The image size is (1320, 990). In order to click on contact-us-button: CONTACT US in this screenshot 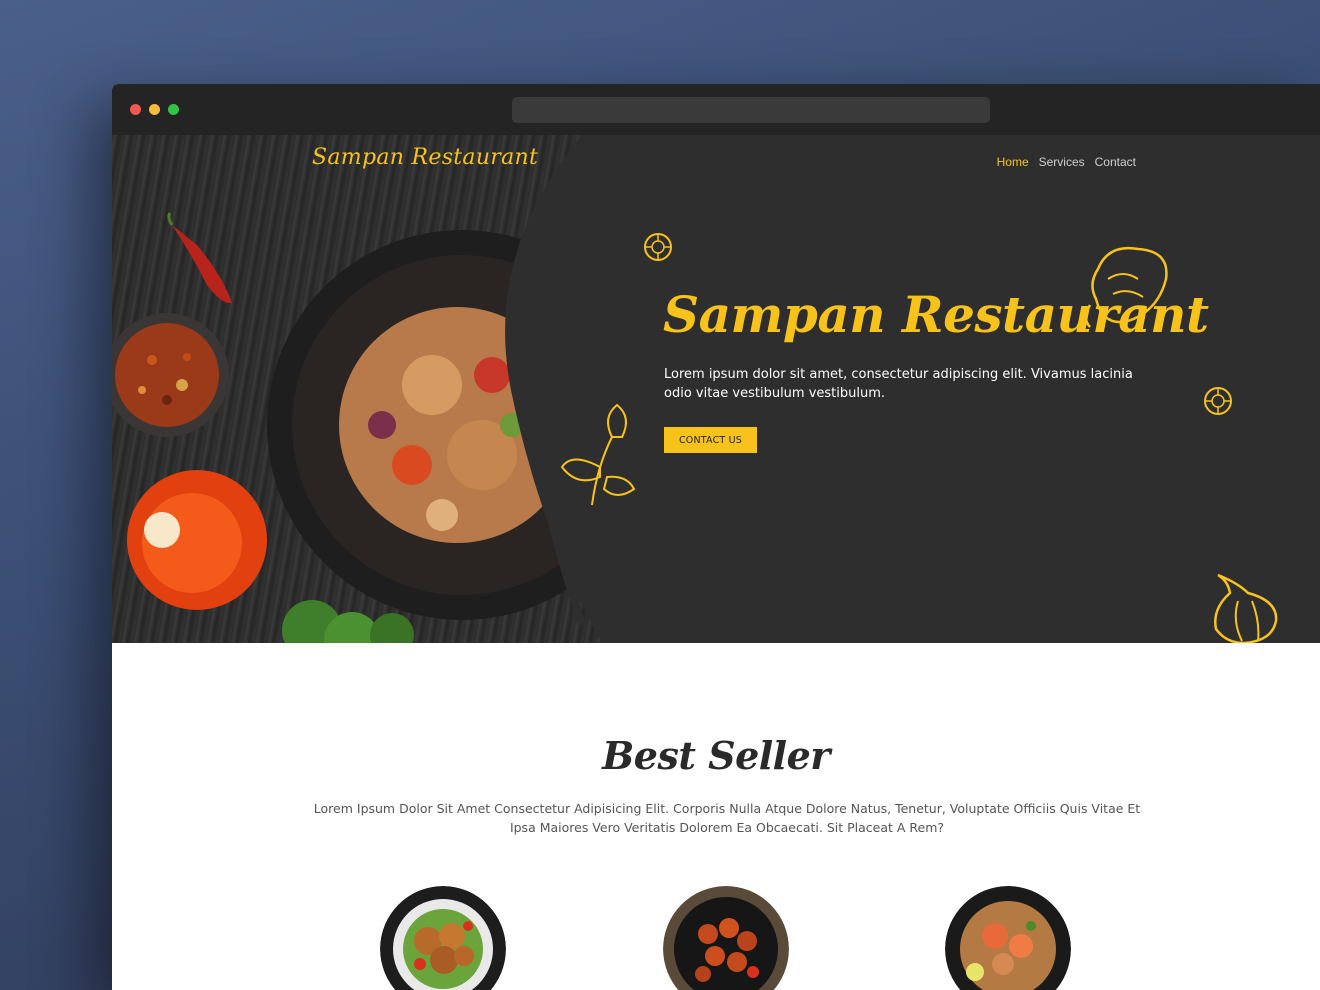, I will do `click(710, 440)`.